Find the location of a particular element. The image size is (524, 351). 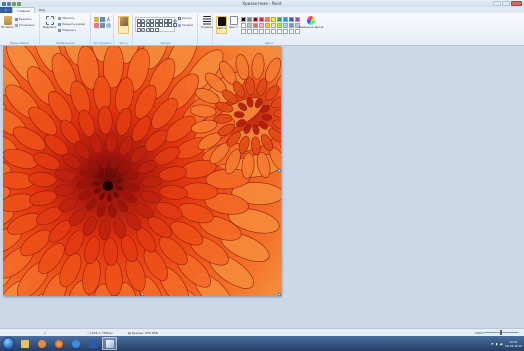

right-triangle-shape-icon is located at coordinates (170, 20).